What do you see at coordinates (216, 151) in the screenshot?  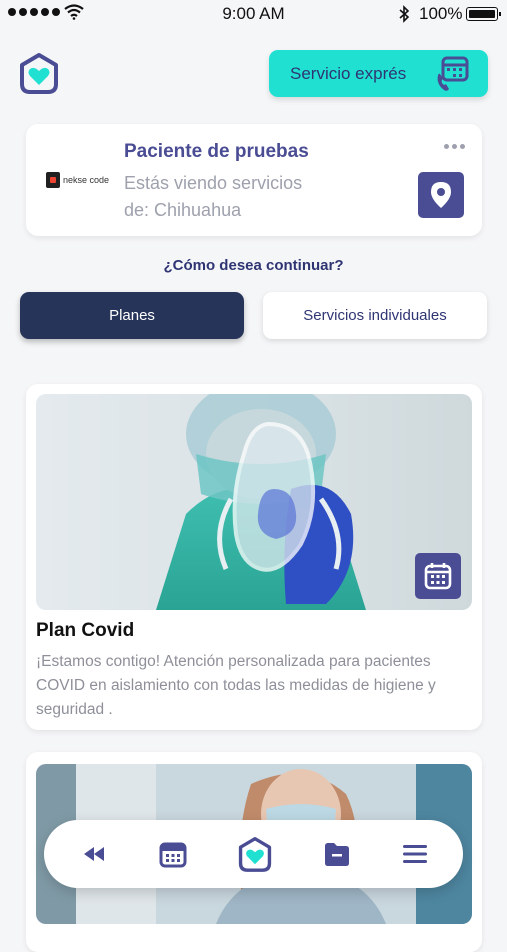 I see `patient-name: Paciente de pruebas` at bounding box center [216, 151].